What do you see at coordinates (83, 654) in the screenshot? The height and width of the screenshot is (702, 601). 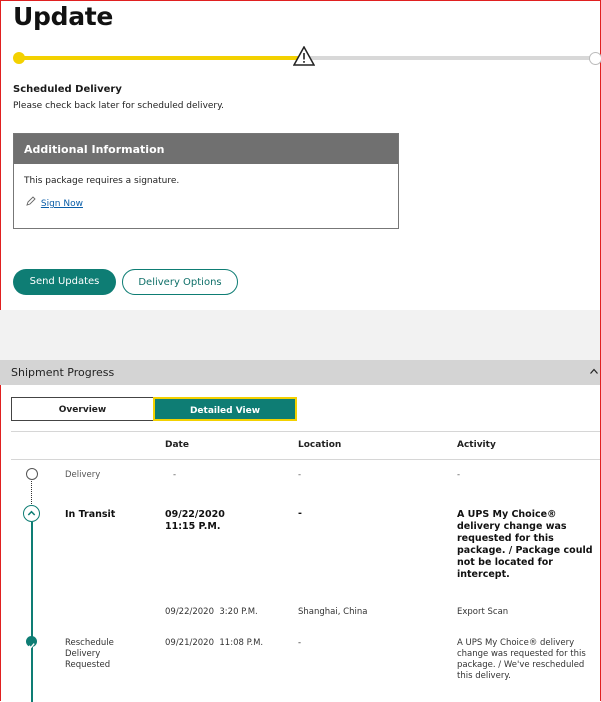 I see `status-line: Delivery` at bounding box center [83, 654].